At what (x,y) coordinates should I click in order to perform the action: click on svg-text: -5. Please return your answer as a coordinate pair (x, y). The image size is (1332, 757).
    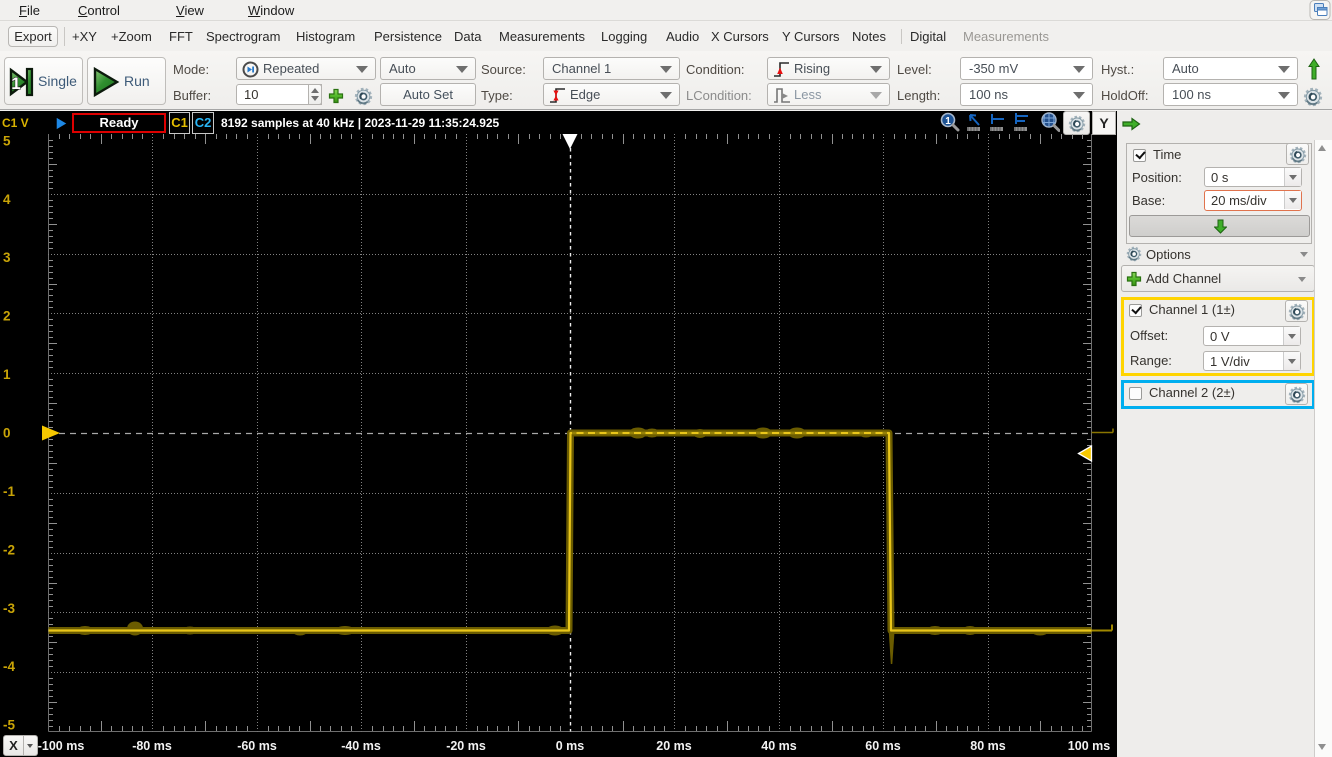
    Looking at the image, I should click on (9, 725).